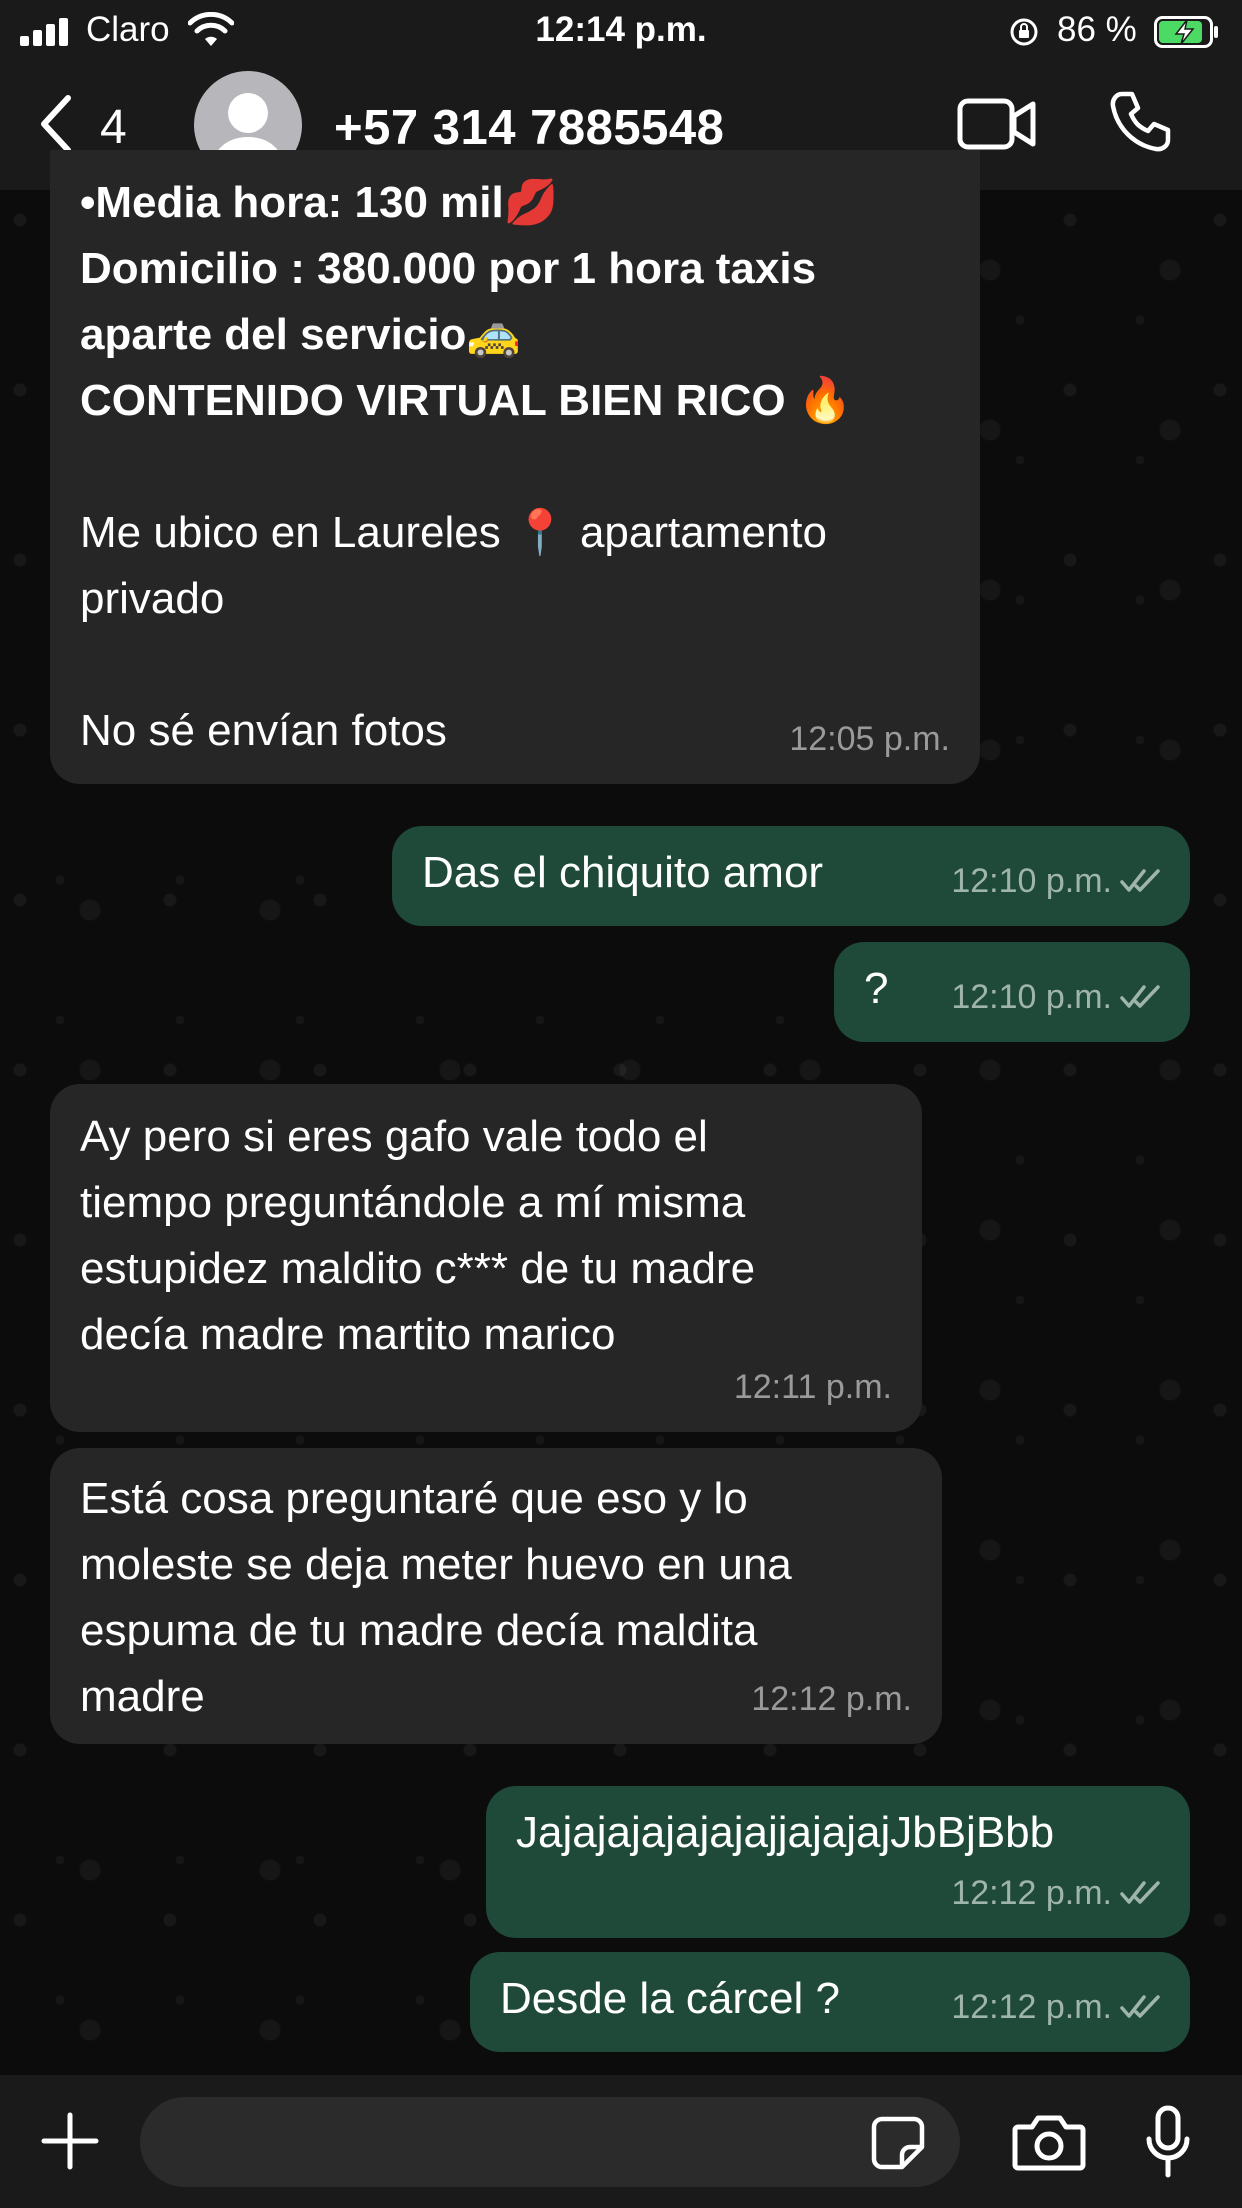  I want to click on message-bubble-outgoing: Desde la cárcel ? 12:12 p.m., so click(830, 2002).